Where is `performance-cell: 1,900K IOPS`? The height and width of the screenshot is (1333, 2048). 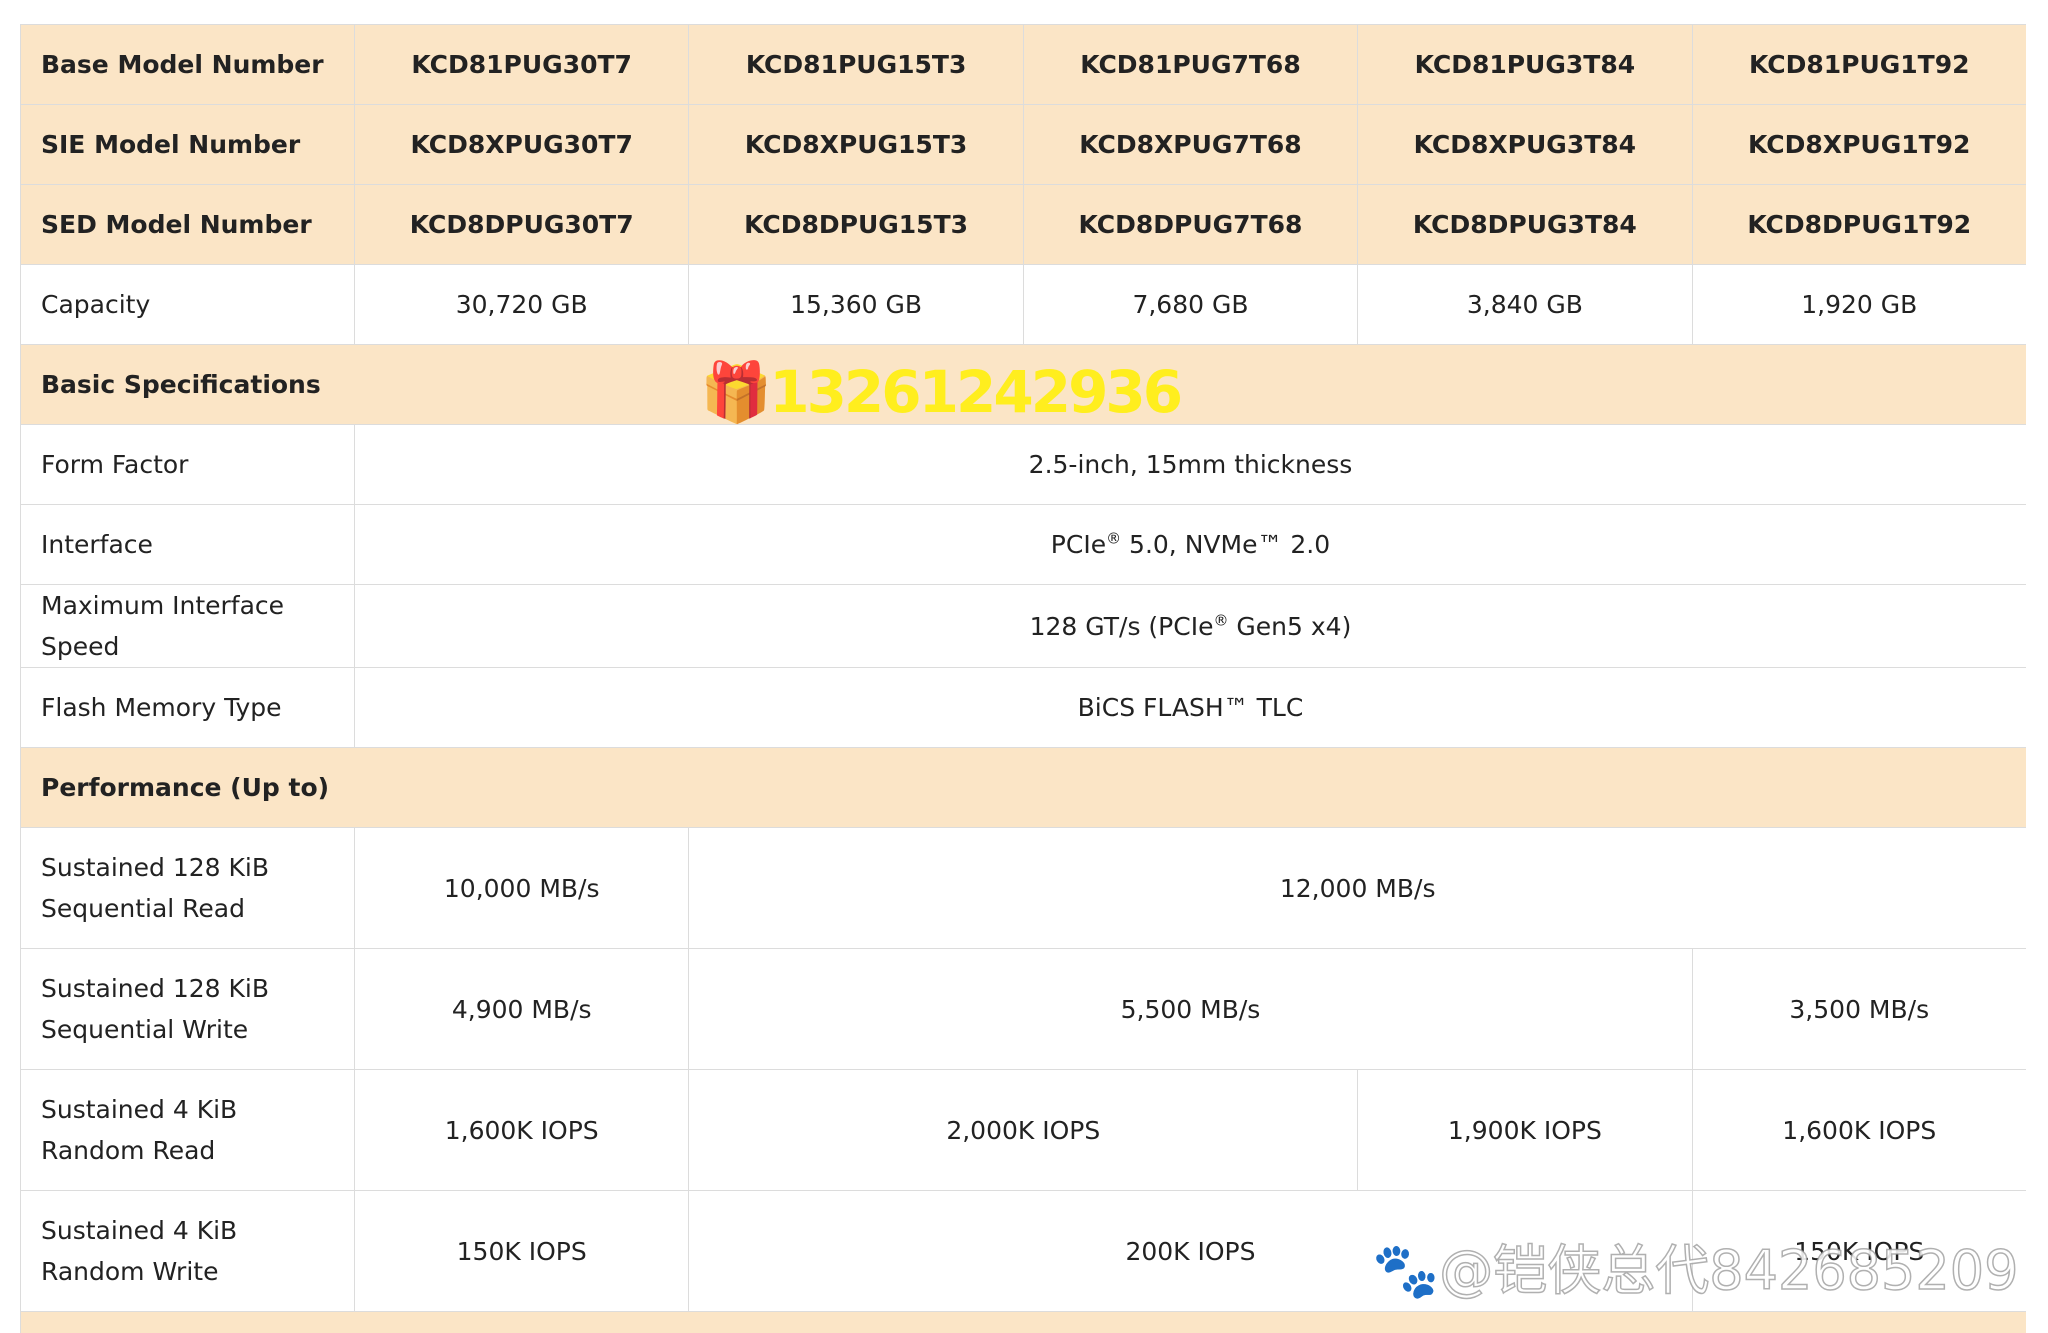 performance-cell: 1,900K IOPS is located at coordinates (1525, 1130).